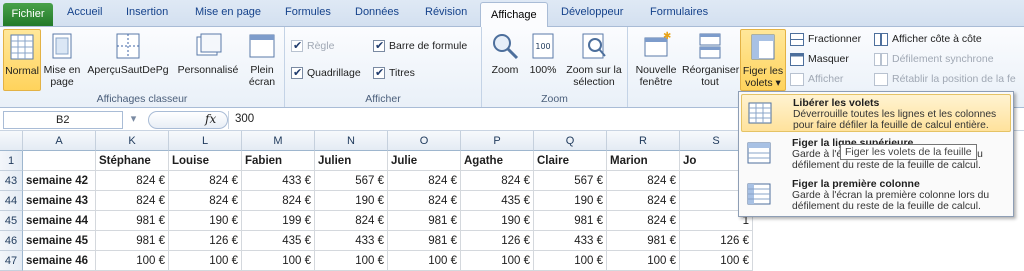 The image size is (1024, 271). What do you see at coordinates (208, 52) in the screenshot?
I see `custom-views-button: Personnalisé` at bounding box center [208, 52].